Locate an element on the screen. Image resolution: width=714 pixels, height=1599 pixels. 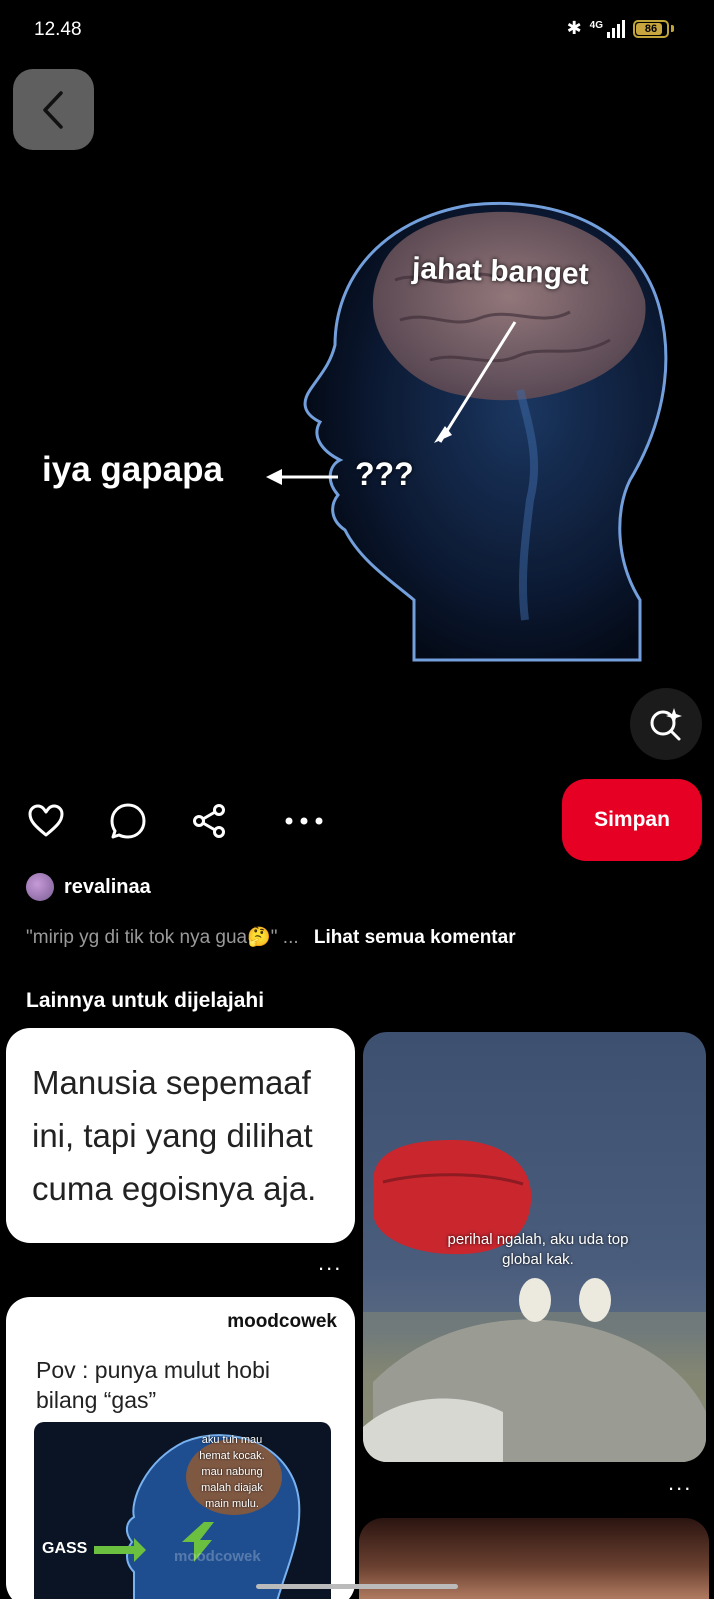
comment-button is located at coordinates (128, 821).